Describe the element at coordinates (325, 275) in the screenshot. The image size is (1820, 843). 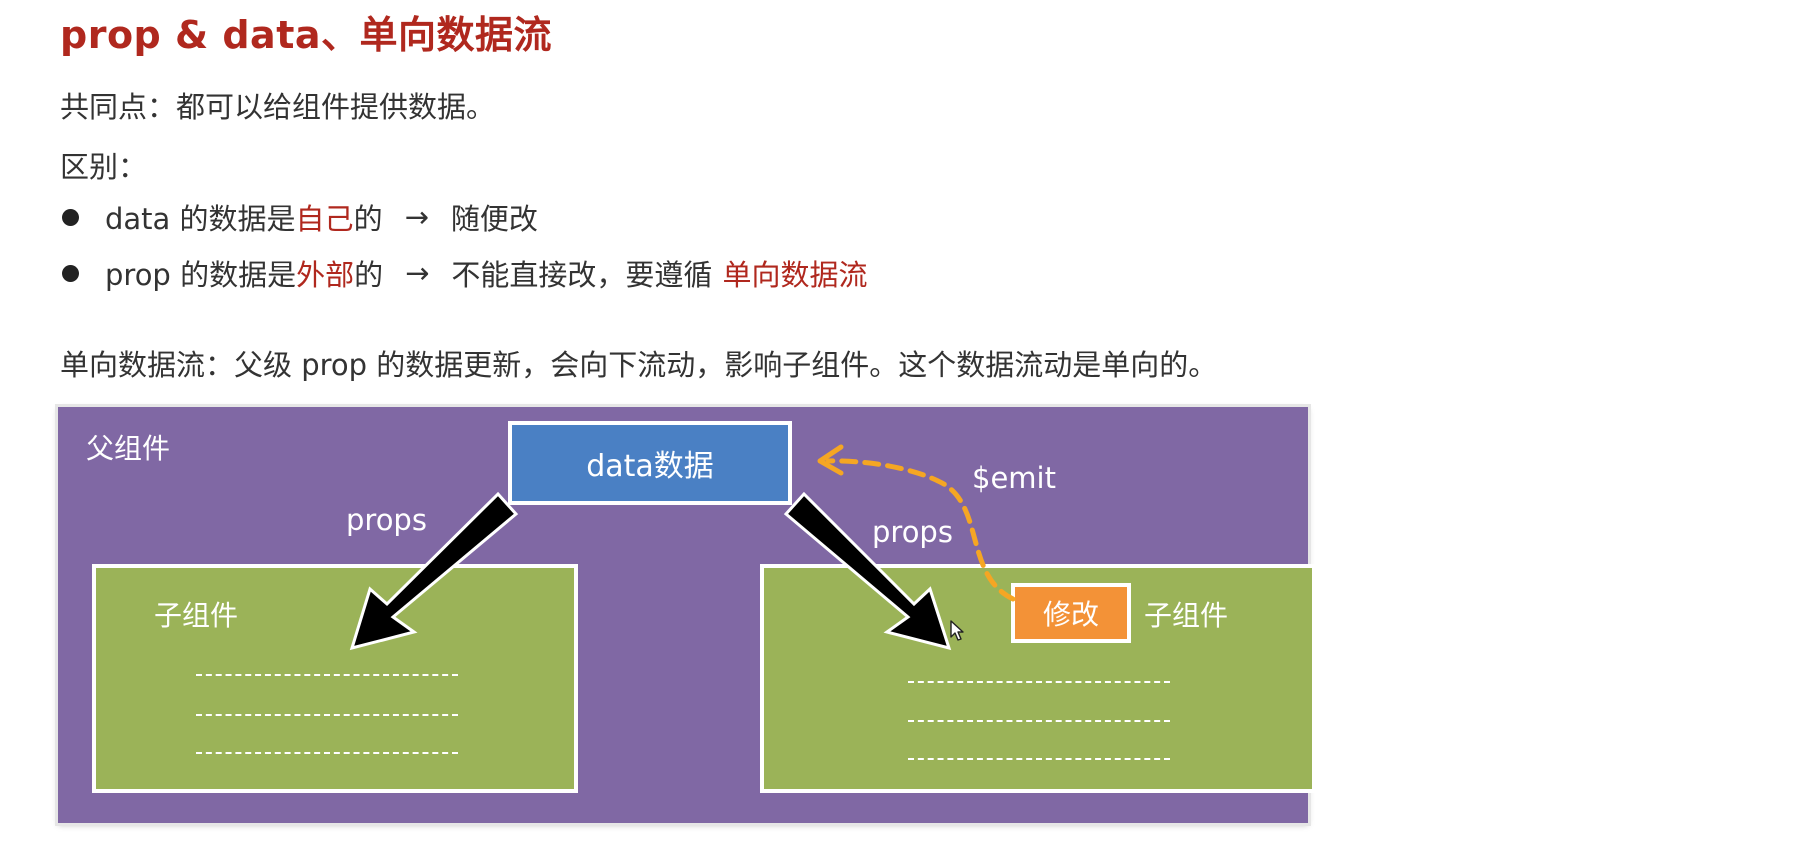
I see `bullet-prop-highlight: 外部` at that location.